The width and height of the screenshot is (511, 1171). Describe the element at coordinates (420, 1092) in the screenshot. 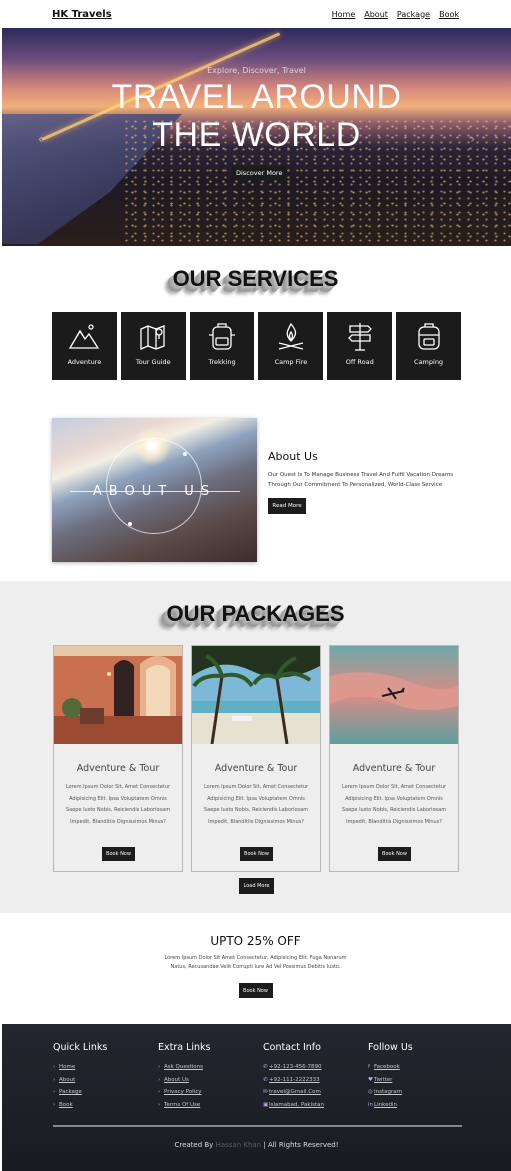

I see `footer-social-instagram: ◎Instagram` at that location.